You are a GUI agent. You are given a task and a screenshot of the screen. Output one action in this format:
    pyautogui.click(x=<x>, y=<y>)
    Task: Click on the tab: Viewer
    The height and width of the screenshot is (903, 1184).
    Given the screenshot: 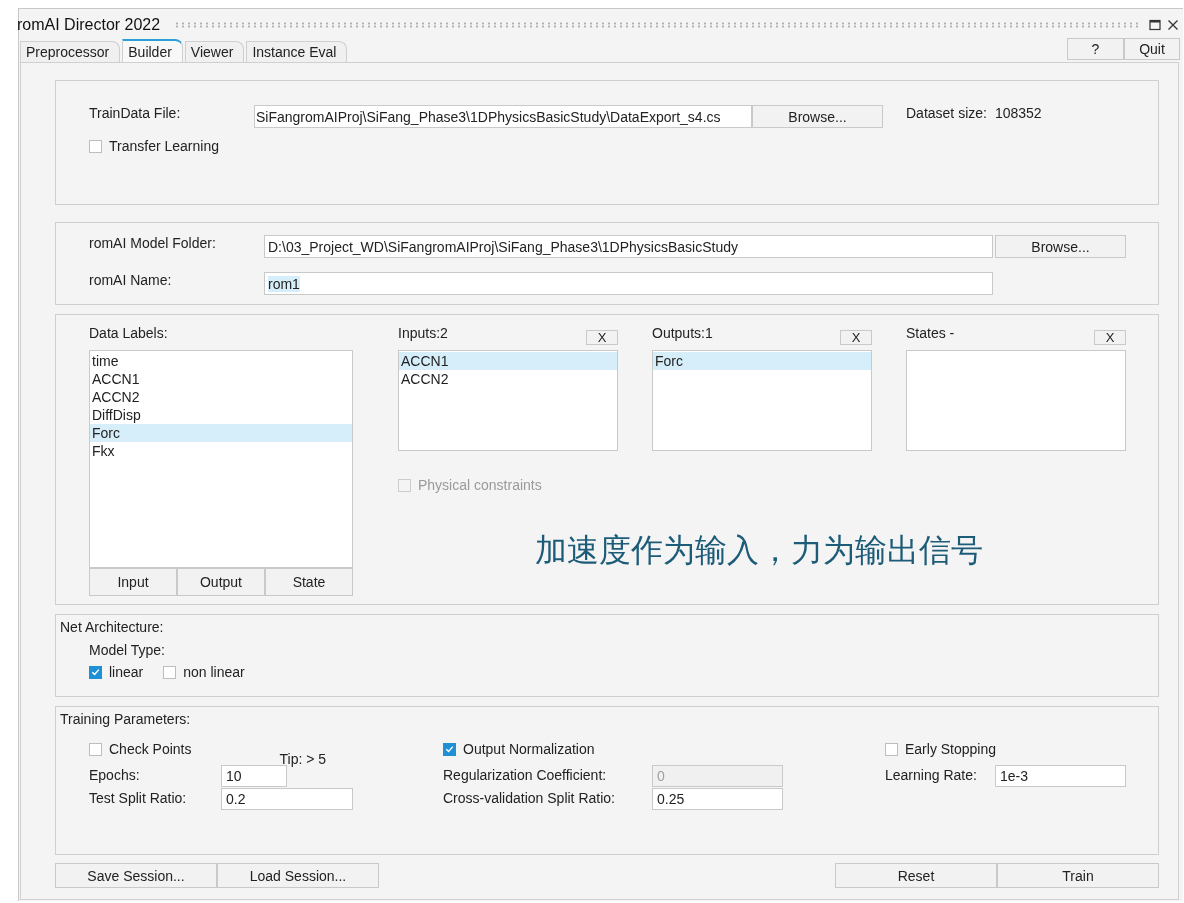 What is the action you would take?
    pyautogui.click(x=214, y=51)
    